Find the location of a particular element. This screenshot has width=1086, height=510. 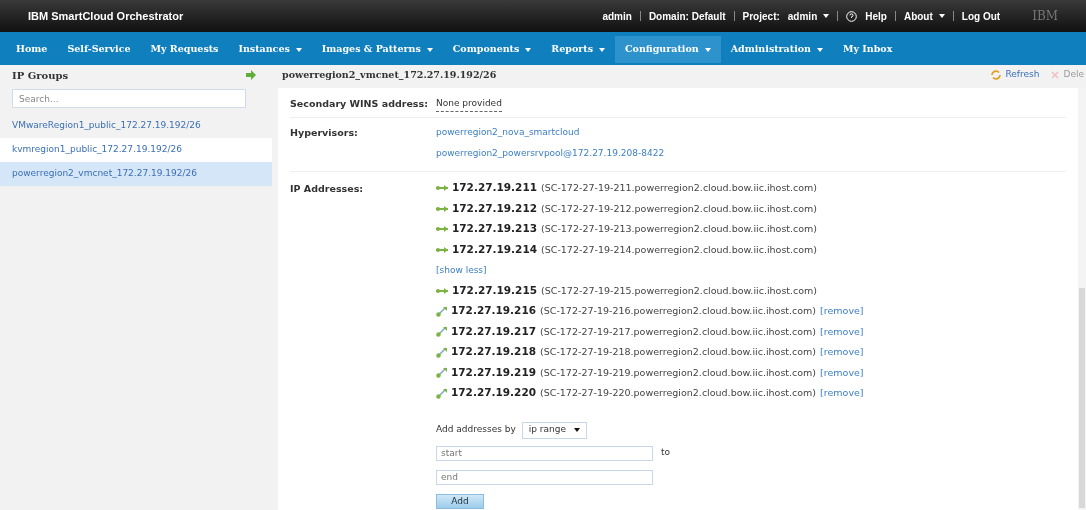

nav-tab: Home is located at coordinates (32, 49).